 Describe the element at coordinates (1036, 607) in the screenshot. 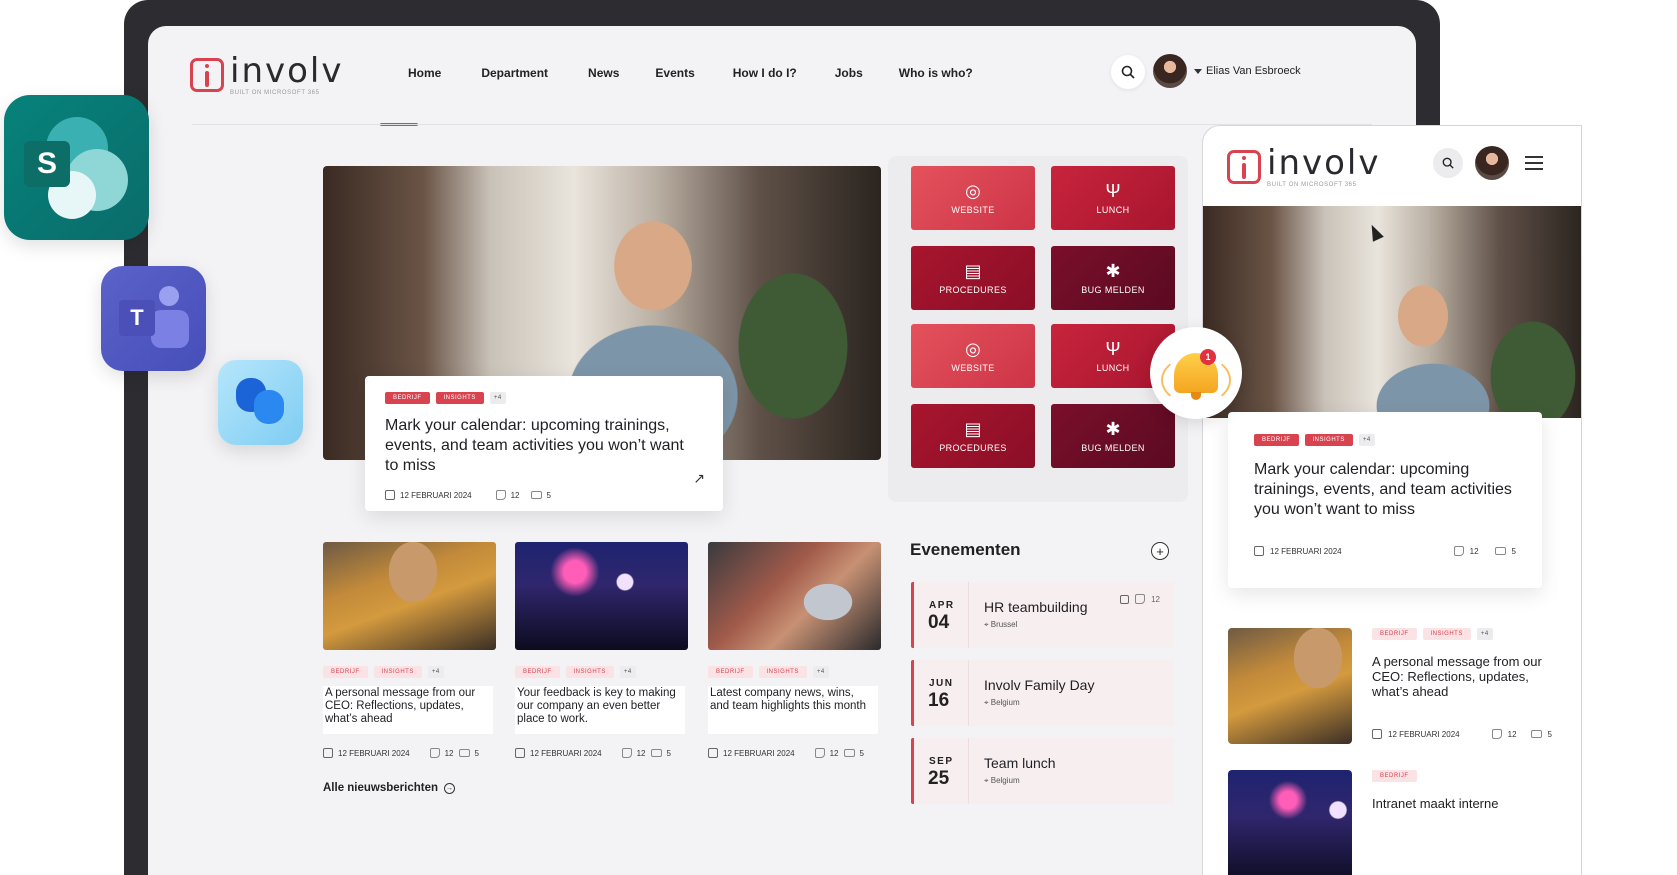

I see `event-name: HR teambuilding` at that location.